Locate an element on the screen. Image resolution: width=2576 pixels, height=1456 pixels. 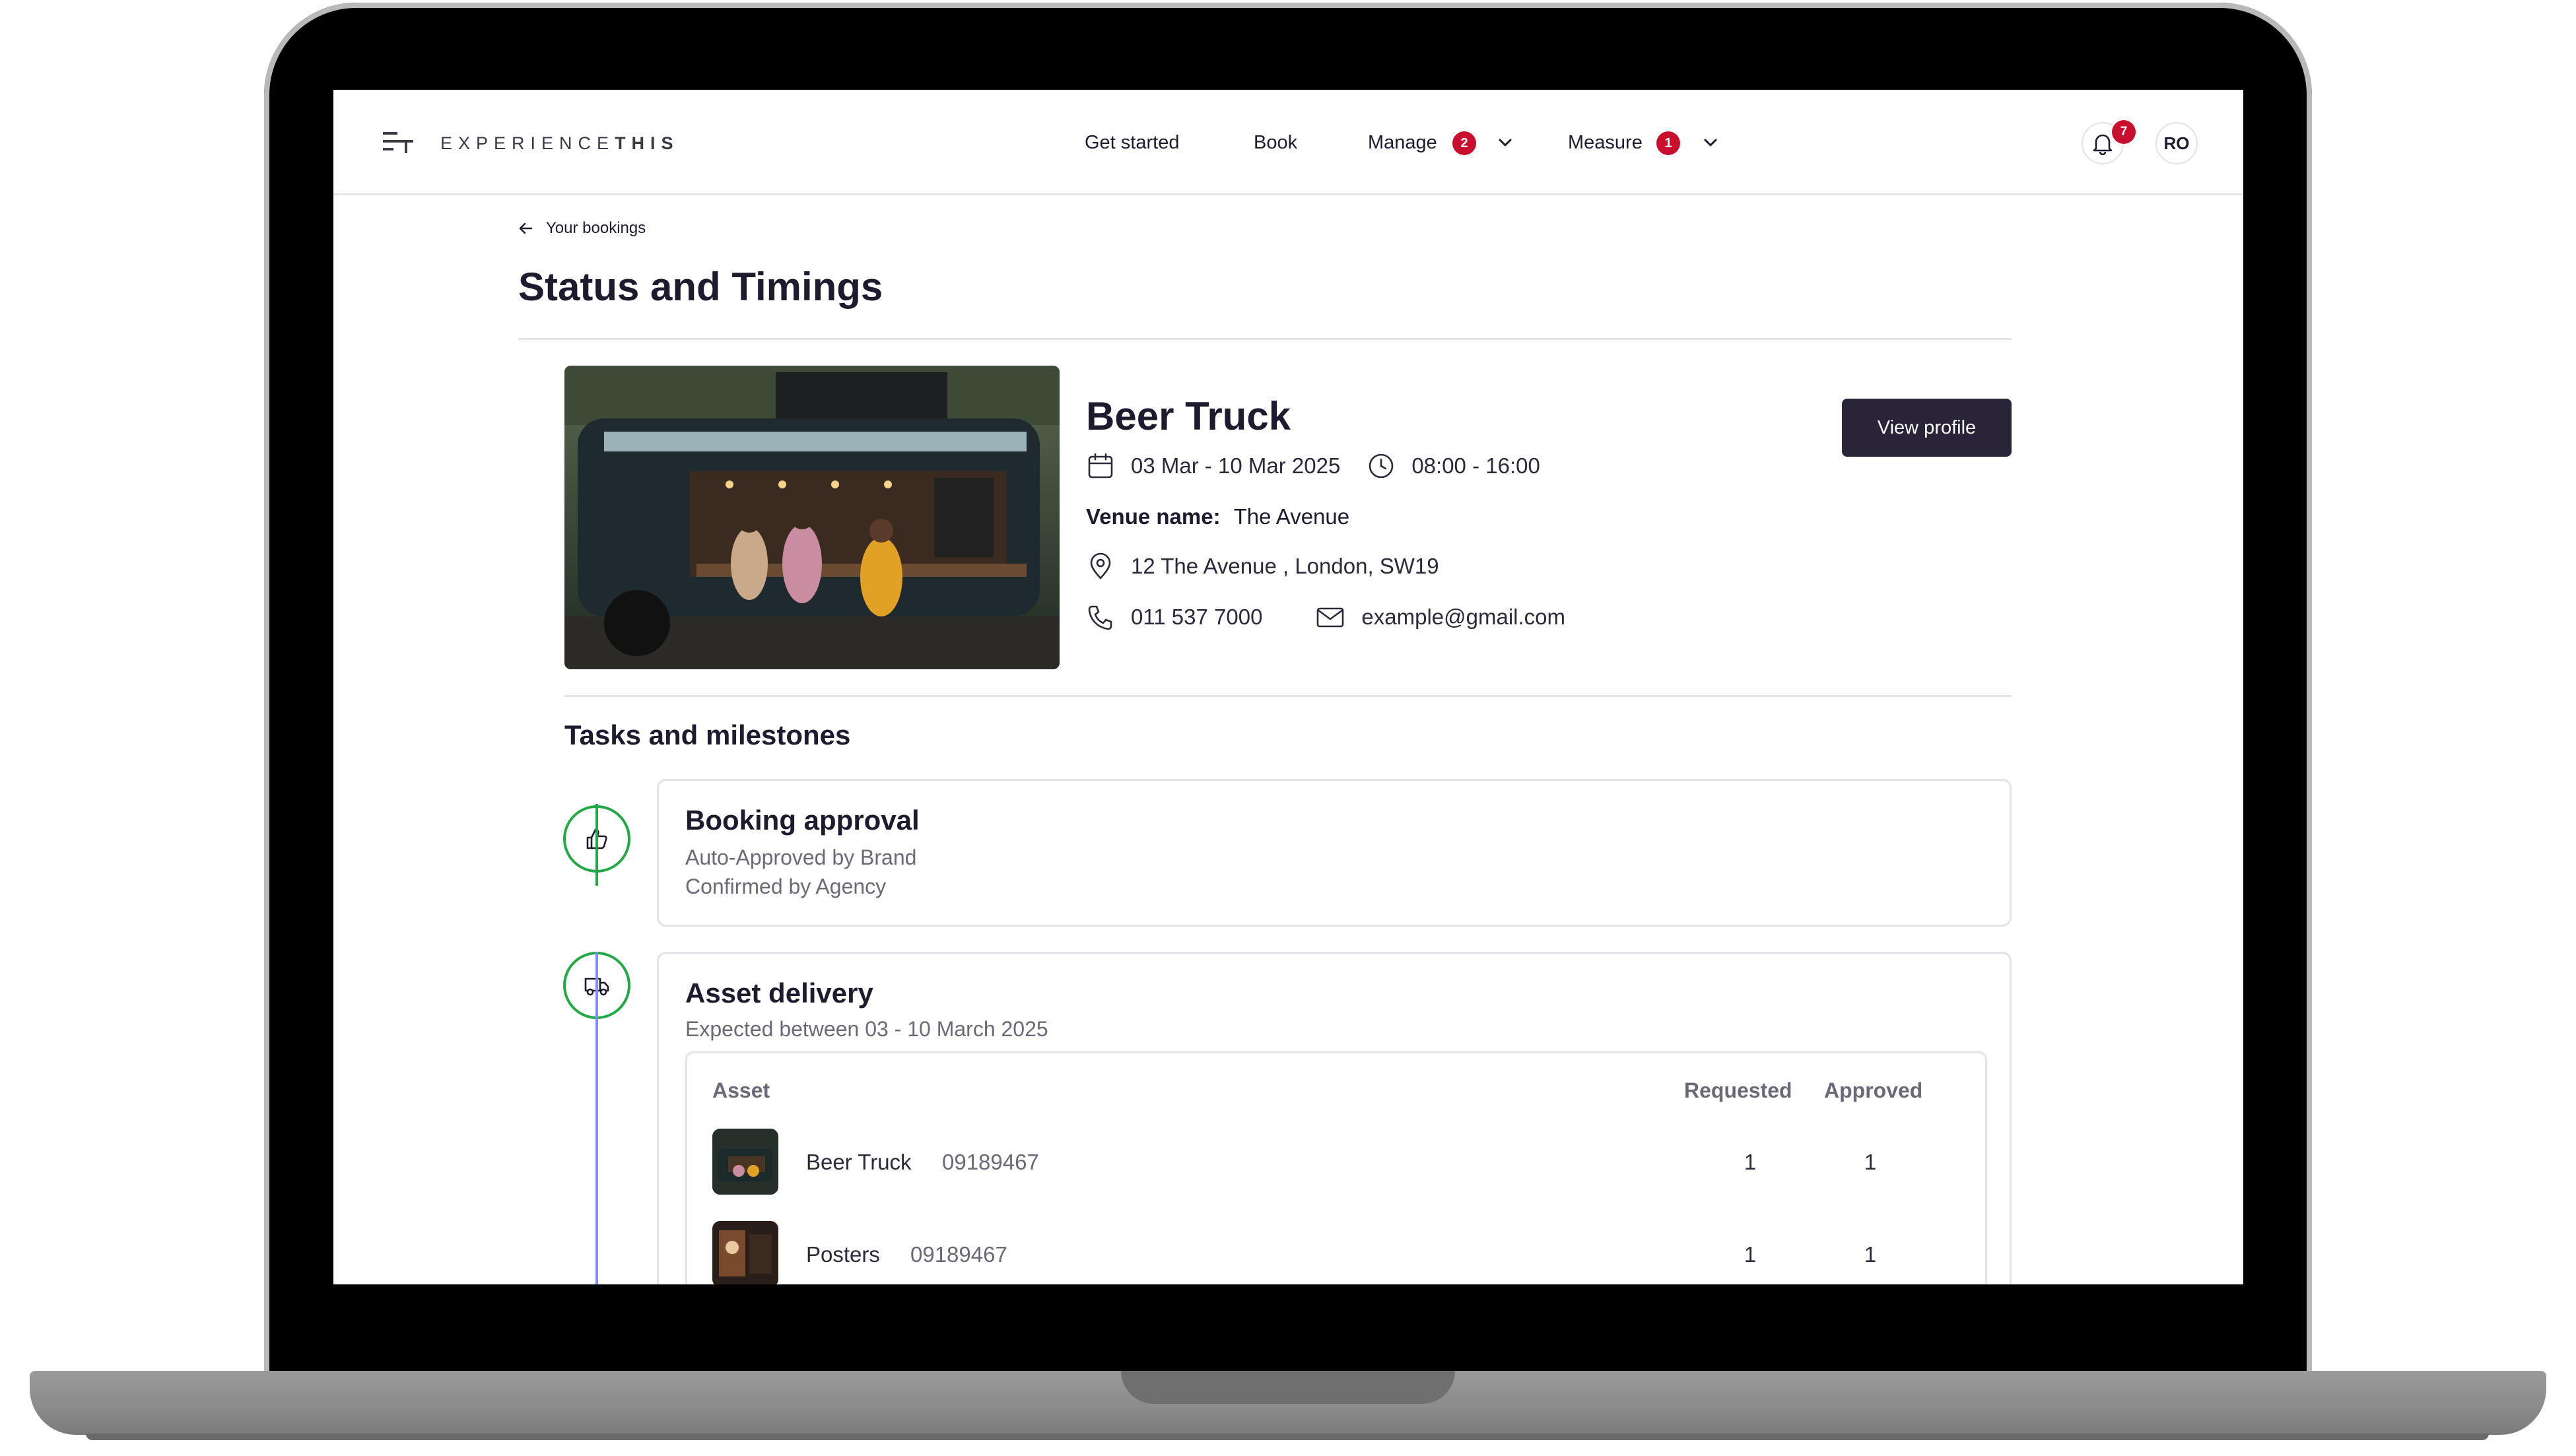
column-header-asset: Asset is located at coordinates (741, 1090).